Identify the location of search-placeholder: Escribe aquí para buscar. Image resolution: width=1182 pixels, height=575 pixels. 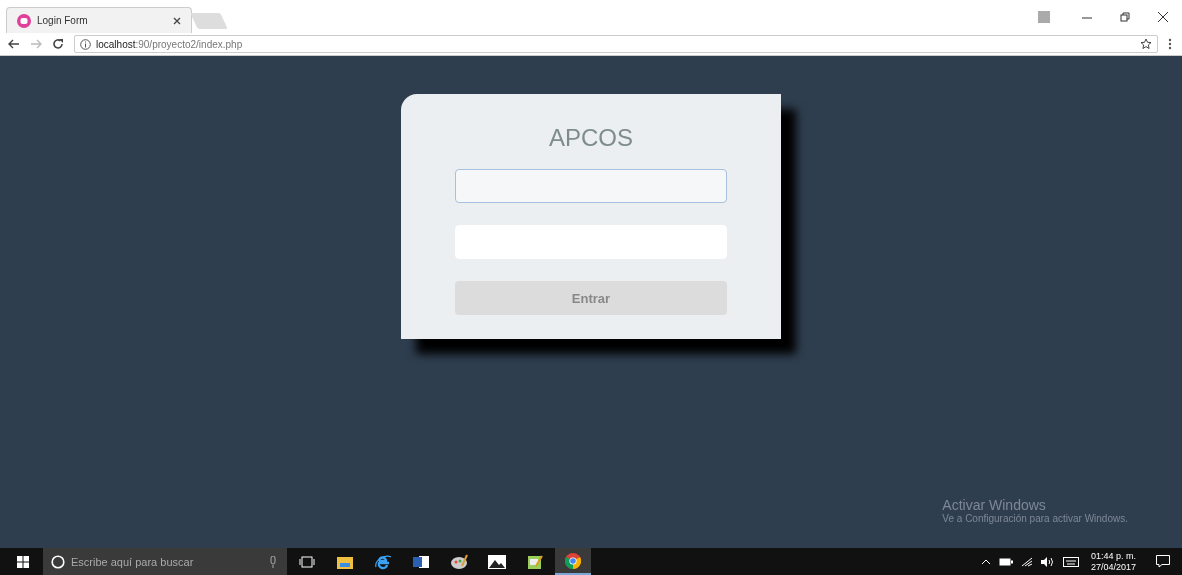
(132, 561).